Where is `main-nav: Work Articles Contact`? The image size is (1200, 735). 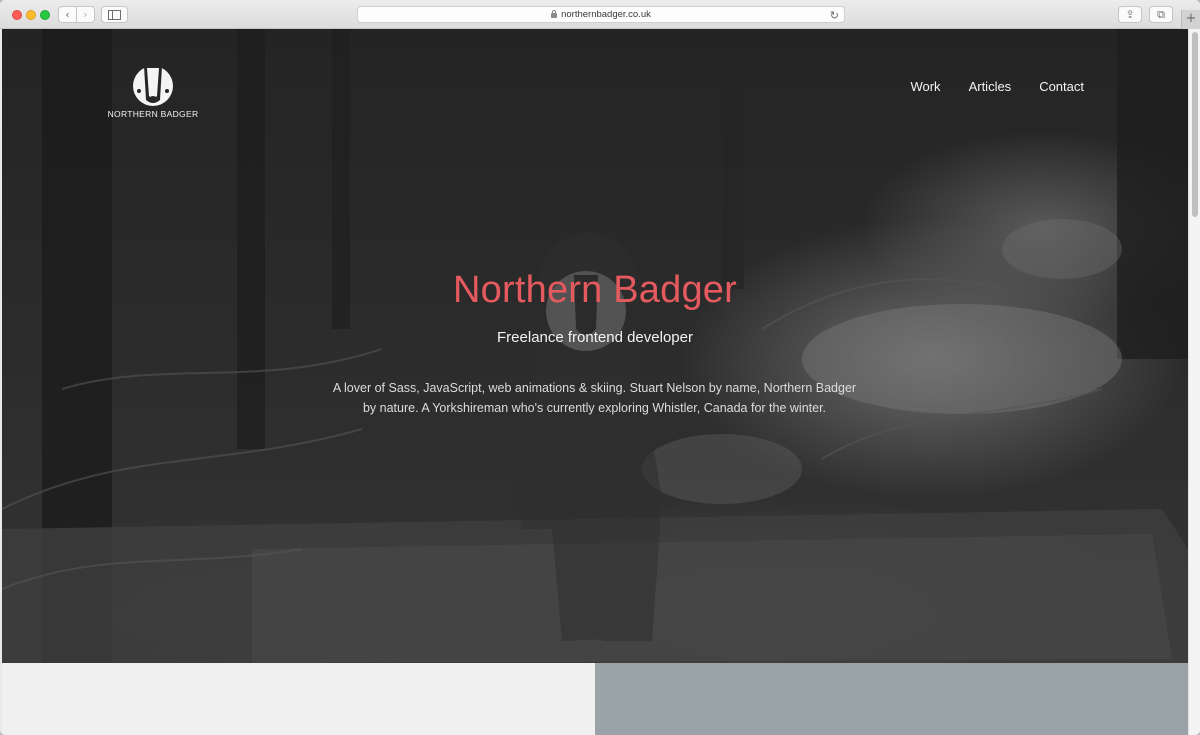 main-nav: Work Articles Contact is located at coordinates (997, 86).